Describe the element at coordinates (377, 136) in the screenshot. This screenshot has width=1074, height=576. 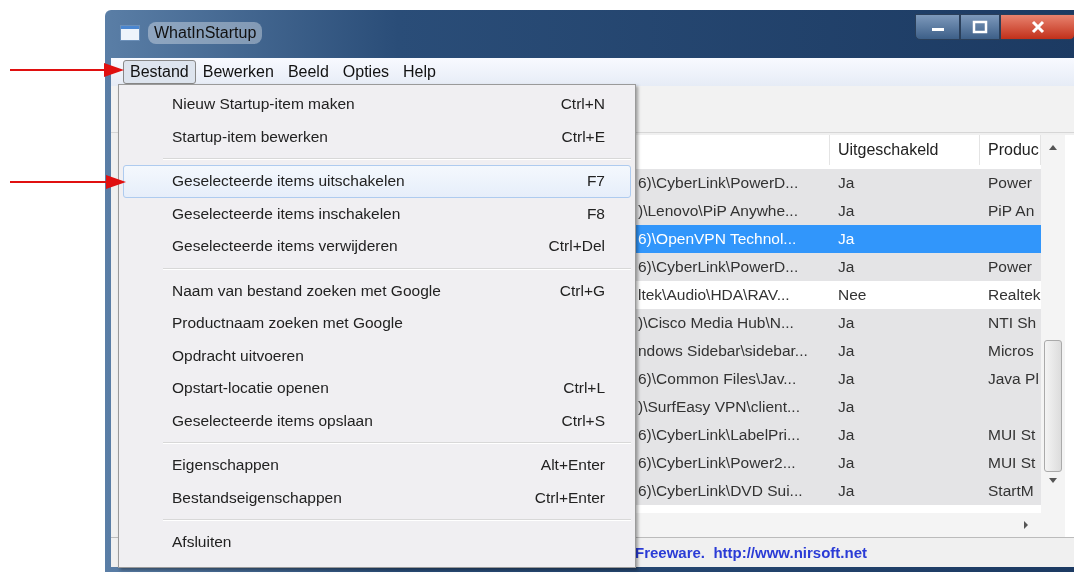
I see `menu-option: Startup-item bewerken Ctrl+E` at that location.